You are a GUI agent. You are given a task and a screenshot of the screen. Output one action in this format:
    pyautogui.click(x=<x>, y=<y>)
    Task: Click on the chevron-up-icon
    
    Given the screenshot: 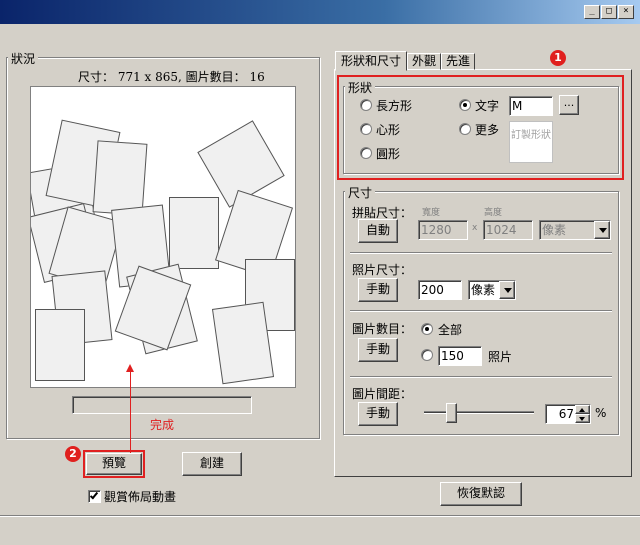 What is the action you would take?
    pyautogui.click(x=582, y=410)
    